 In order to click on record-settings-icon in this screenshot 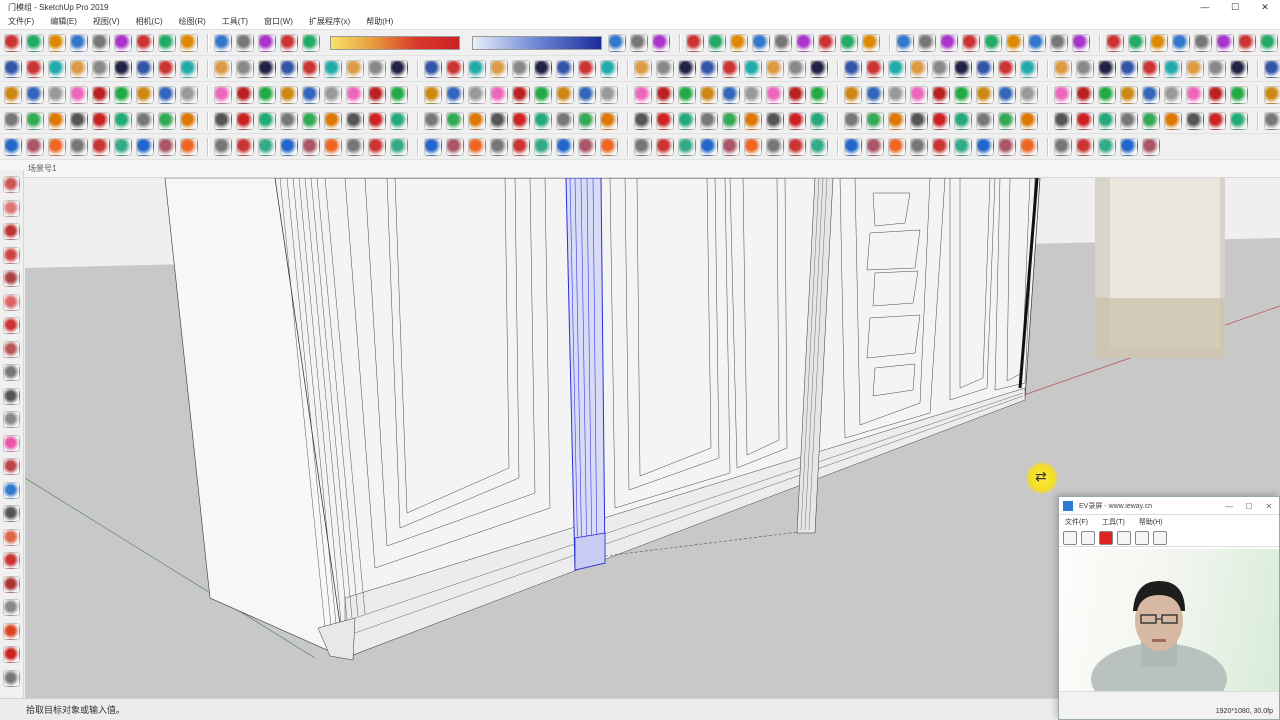, I will do `click(1070, 537)`.